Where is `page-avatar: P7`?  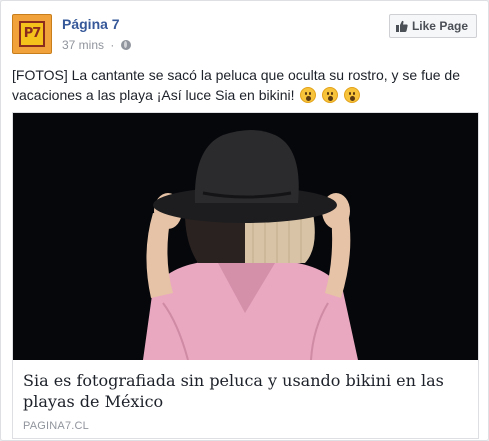 page-avatar: P7 is located at coordinates (32, 34).